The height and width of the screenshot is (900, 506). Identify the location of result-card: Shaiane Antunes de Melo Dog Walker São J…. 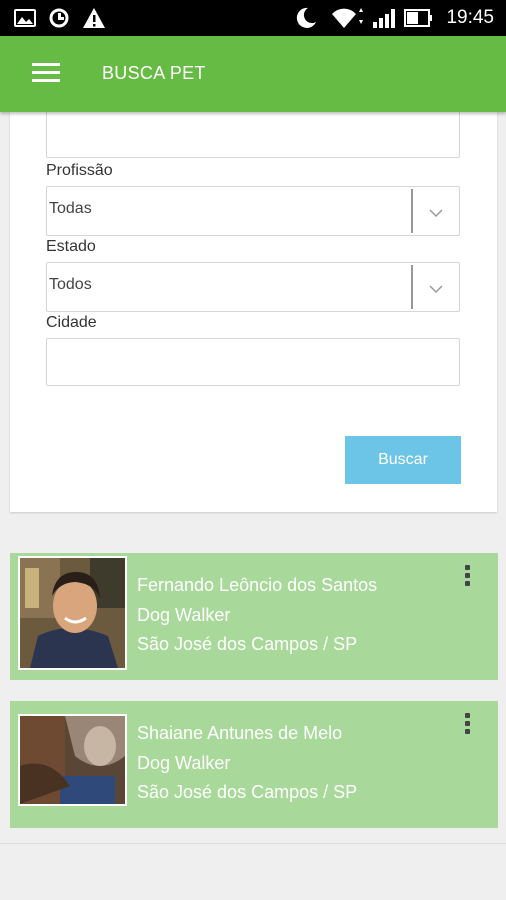
(254, 764).